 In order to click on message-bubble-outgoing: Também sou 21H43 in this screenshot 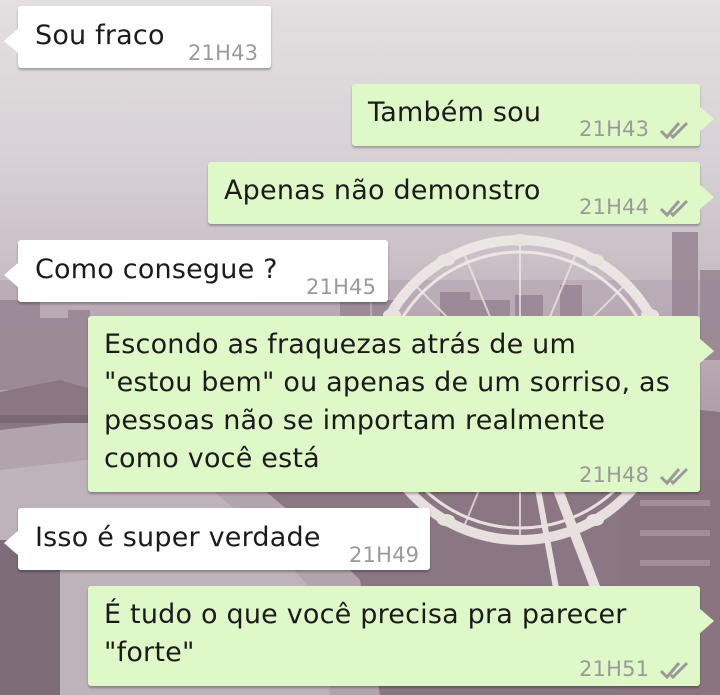, I will do `click(533, 116)`.